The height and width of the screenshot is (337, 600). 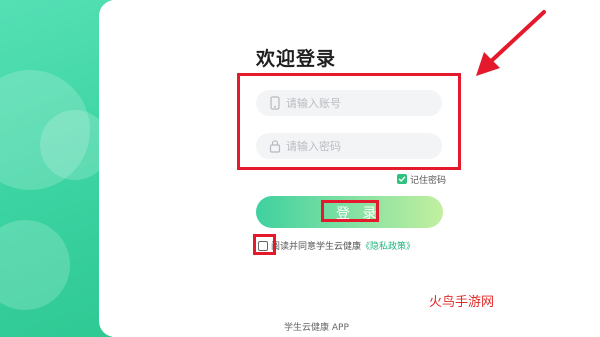 I want to click on remember-password-checkbox, so click(x=402, y=179).